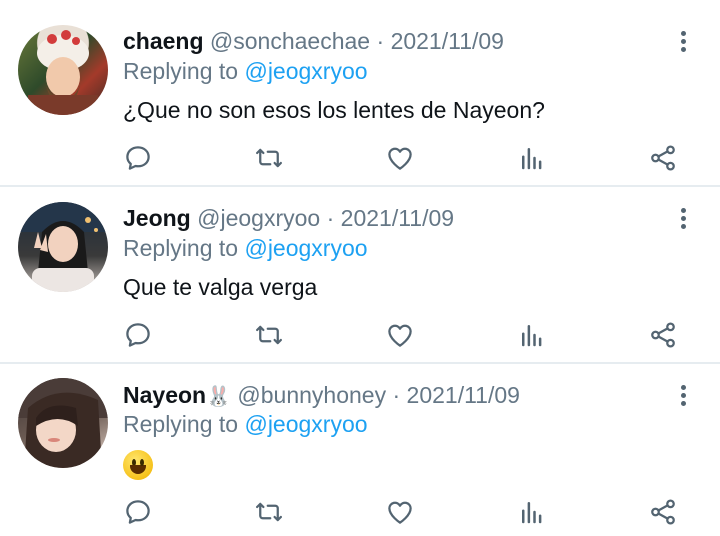 This screenshot has width=720, height=536. I want to click on bunny-emoji: 🐰, so click(218, 397).